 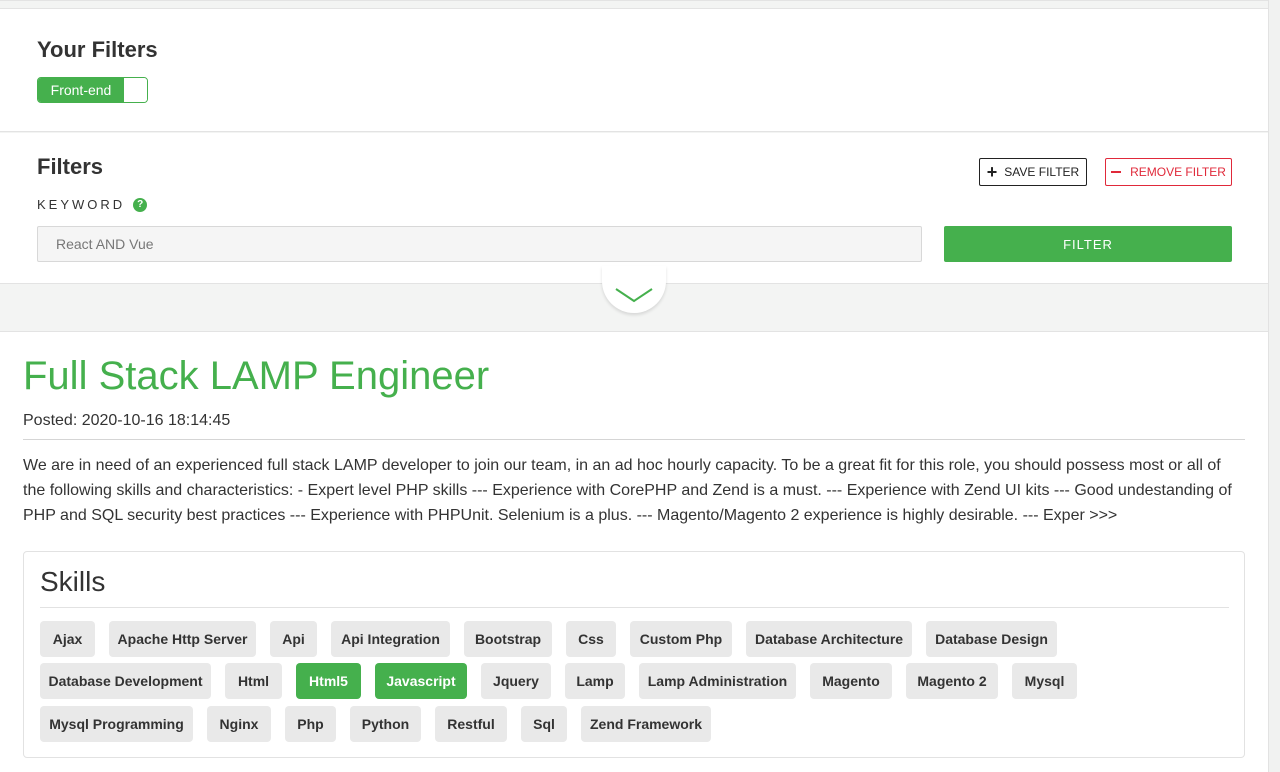 What do you see at coordinates (127, 420) in the screenshot?
I see `posted-date: Posted: 2020-10-16 18:14:45` at bounding box center [127, 420].